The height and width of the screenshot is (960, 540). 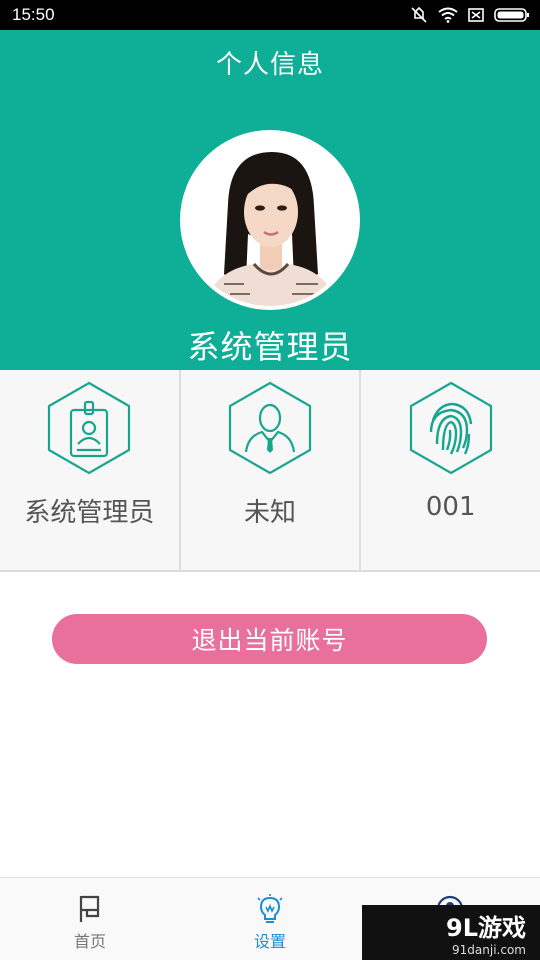 What do you see at coordinates (448, 15) in the screenshot?
I see `wifi-icon` at bounding box center [448, 15].